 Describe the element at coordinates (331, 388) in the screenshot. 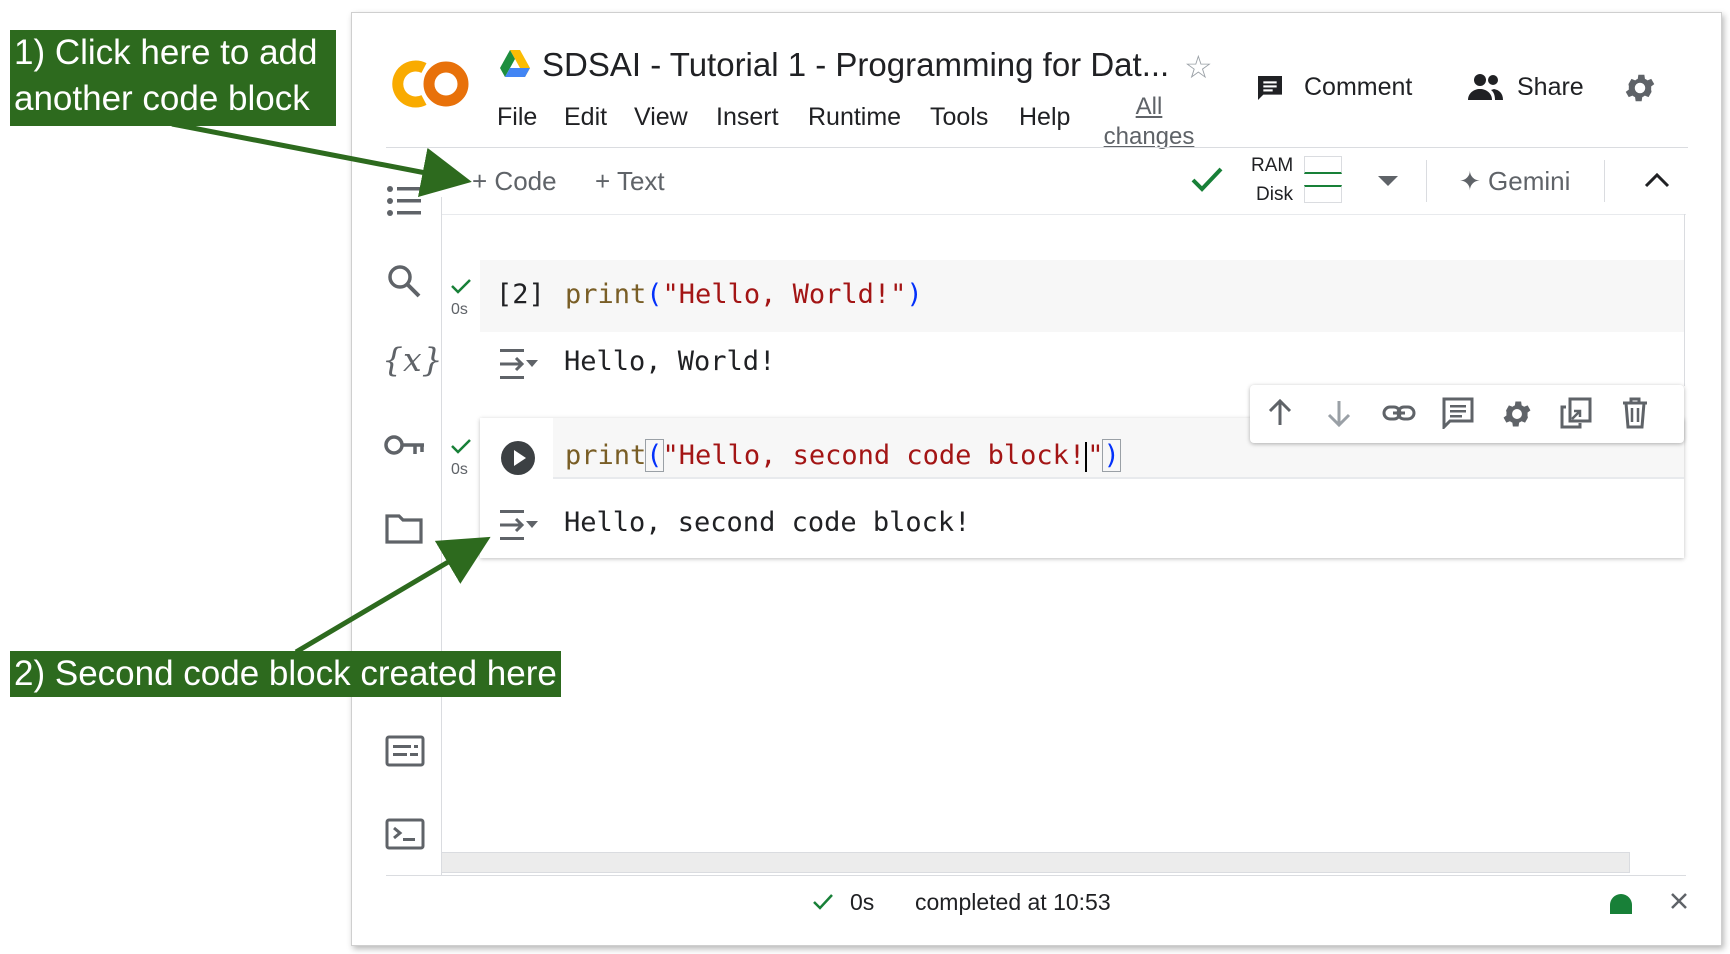

I see `annotation-arrows` at that location.